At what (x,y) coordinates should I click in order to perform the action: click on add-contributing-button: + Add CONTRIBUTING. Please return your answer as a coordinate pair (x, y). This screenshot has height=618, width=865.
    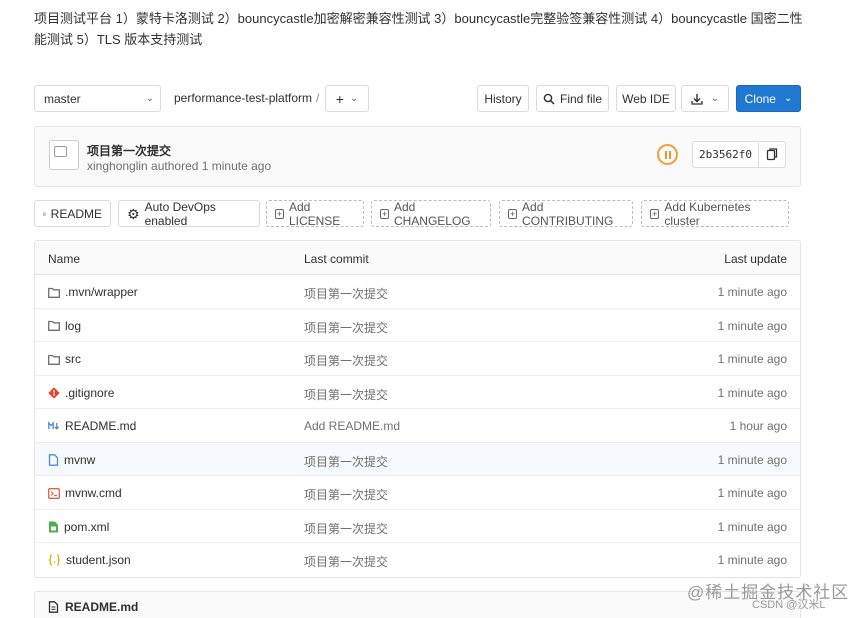
    Looking at the image, I should click on (566, 213).